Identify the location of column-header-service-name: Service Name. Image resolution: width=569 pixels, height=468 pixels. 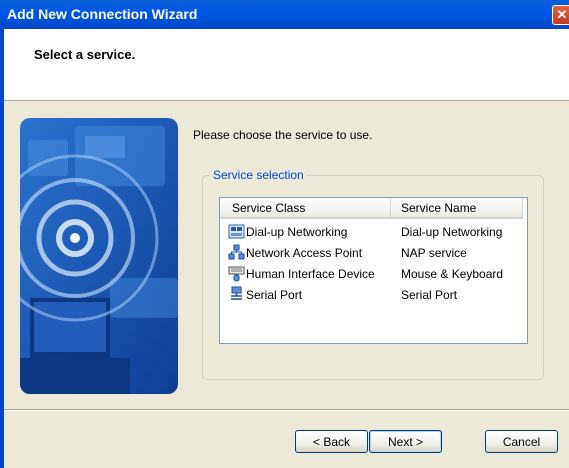
(457, 208).